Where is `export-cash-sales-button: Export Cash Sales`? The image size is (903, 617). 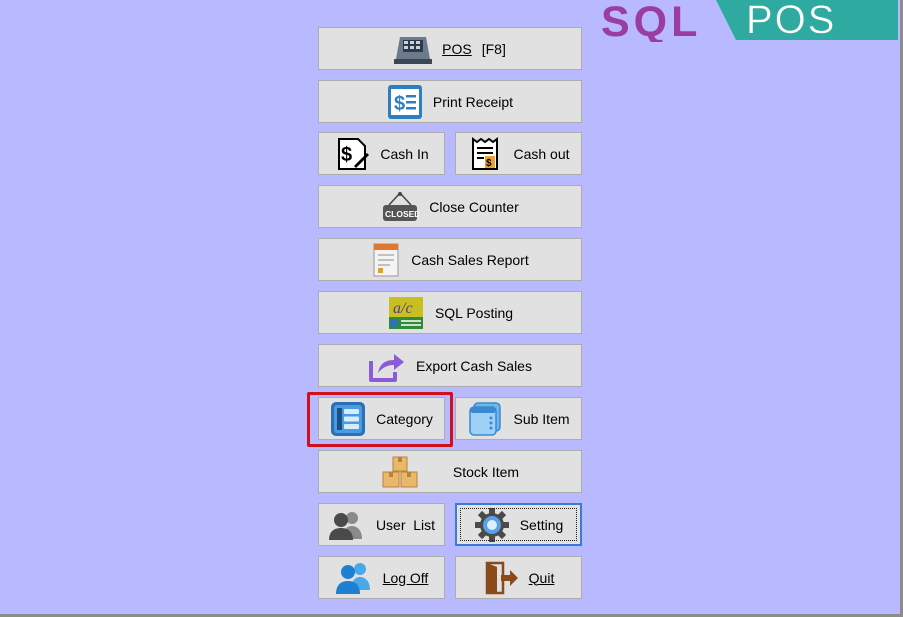 export-cash-sales-button: Export Cash Sales is located at coordinates (450, 365).